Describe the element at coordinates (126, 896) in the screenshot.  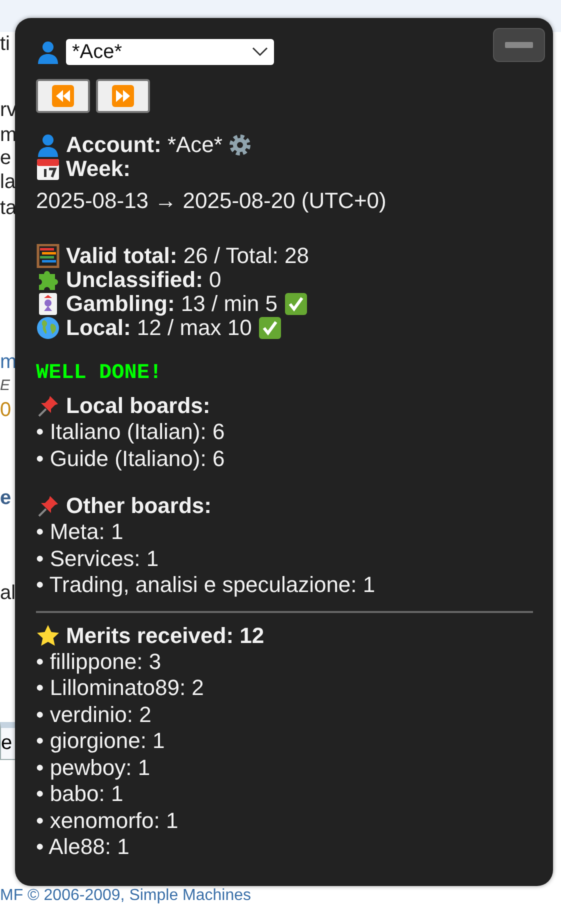
I see `footer-text: MF © 2006-2009, Simple Machines` at that location.